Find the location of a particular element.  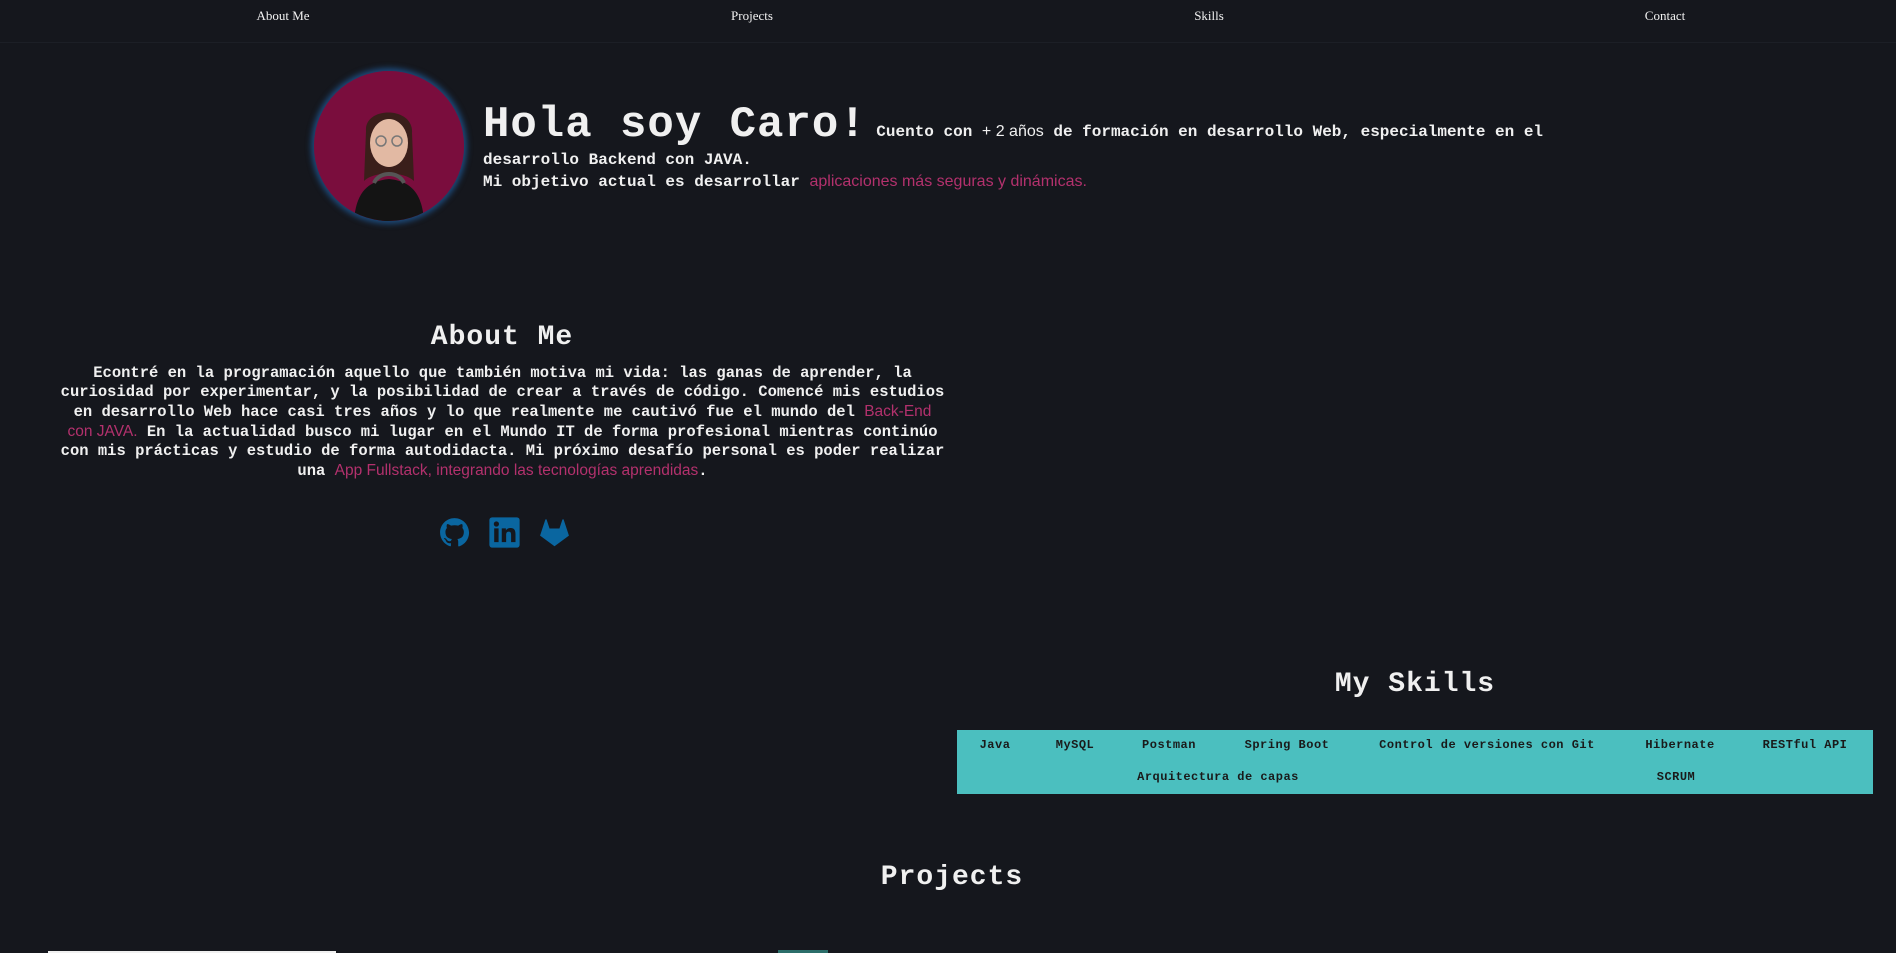

skill-tag-scrum: SCRUM is located at coordinates (1676, 777).